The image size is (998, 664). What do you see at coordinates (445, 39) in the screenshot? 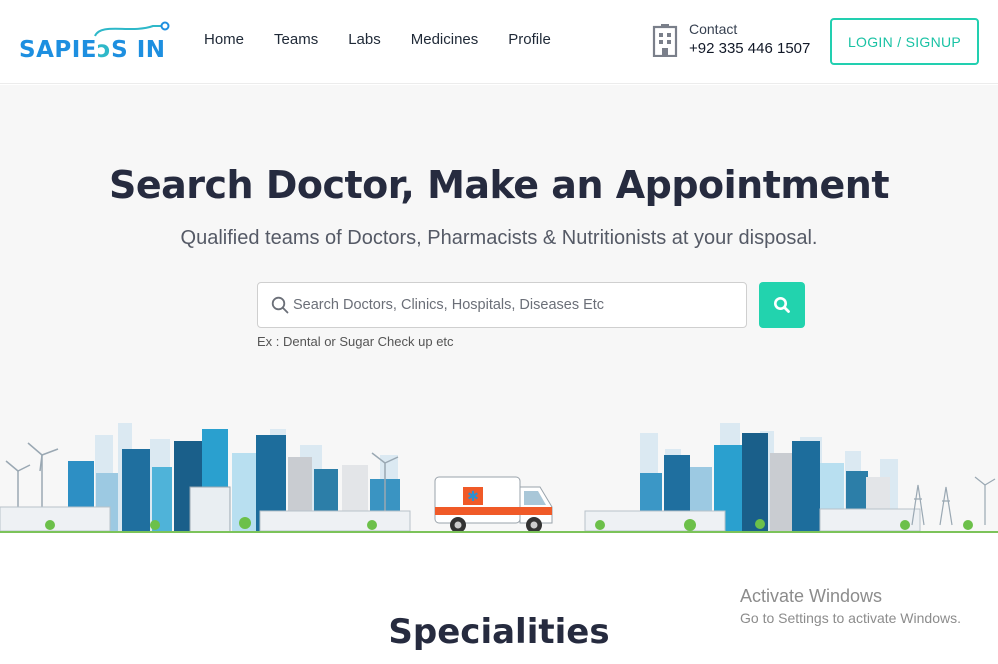
I see `nav-medicines: Medicines` at bounding box center [445, 39].